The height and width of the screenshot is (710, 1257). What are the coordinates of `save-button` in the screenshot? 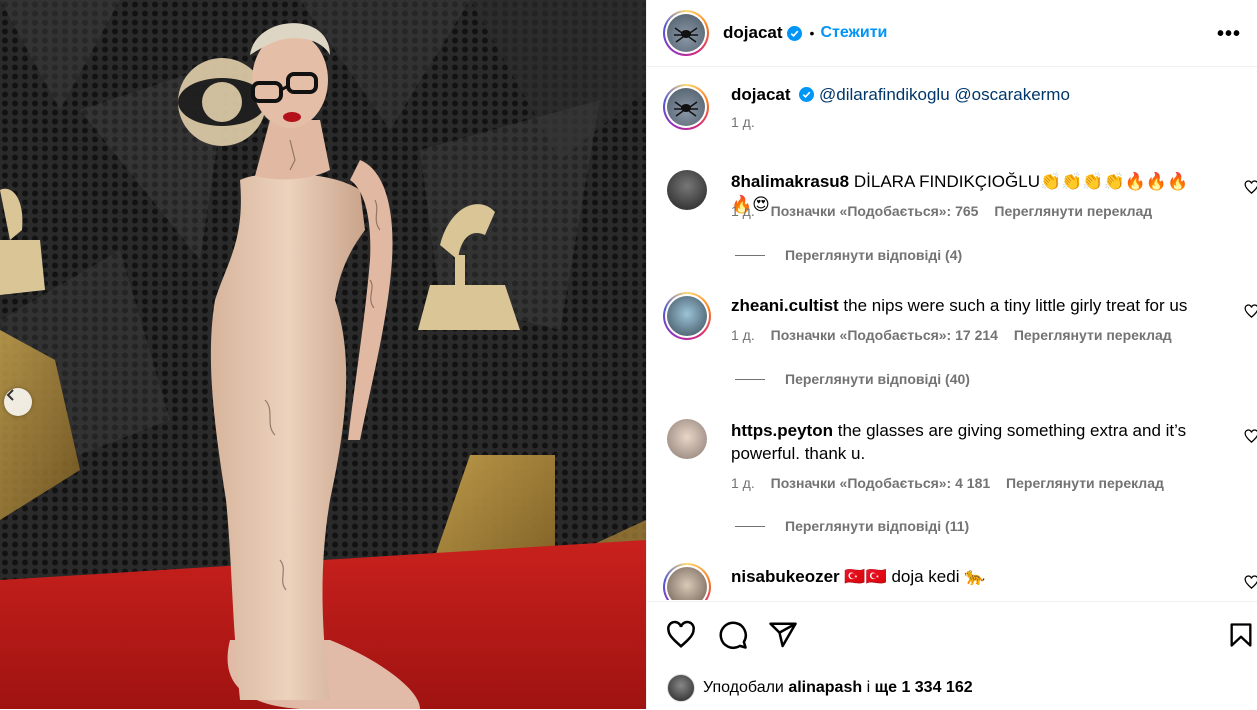 It's located at (1241, 636).